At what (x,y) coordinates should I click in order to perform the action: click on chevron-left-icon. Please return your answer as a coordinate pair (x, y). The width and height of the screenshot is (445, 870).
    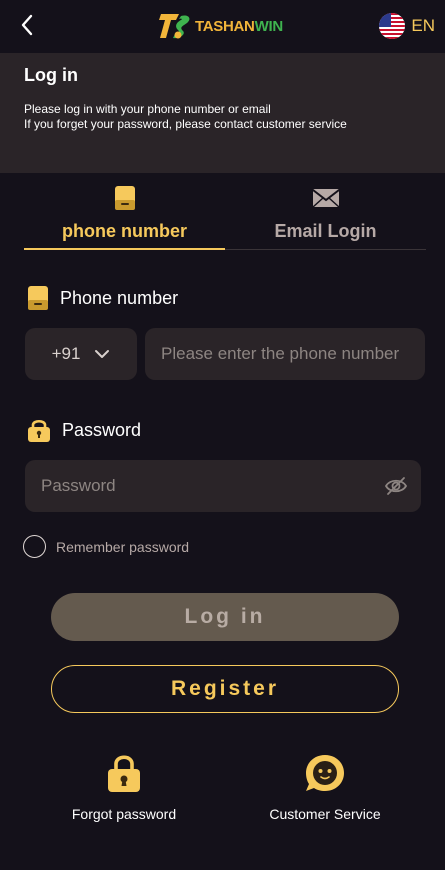
    Looking at the image, I should click on (27, 25).